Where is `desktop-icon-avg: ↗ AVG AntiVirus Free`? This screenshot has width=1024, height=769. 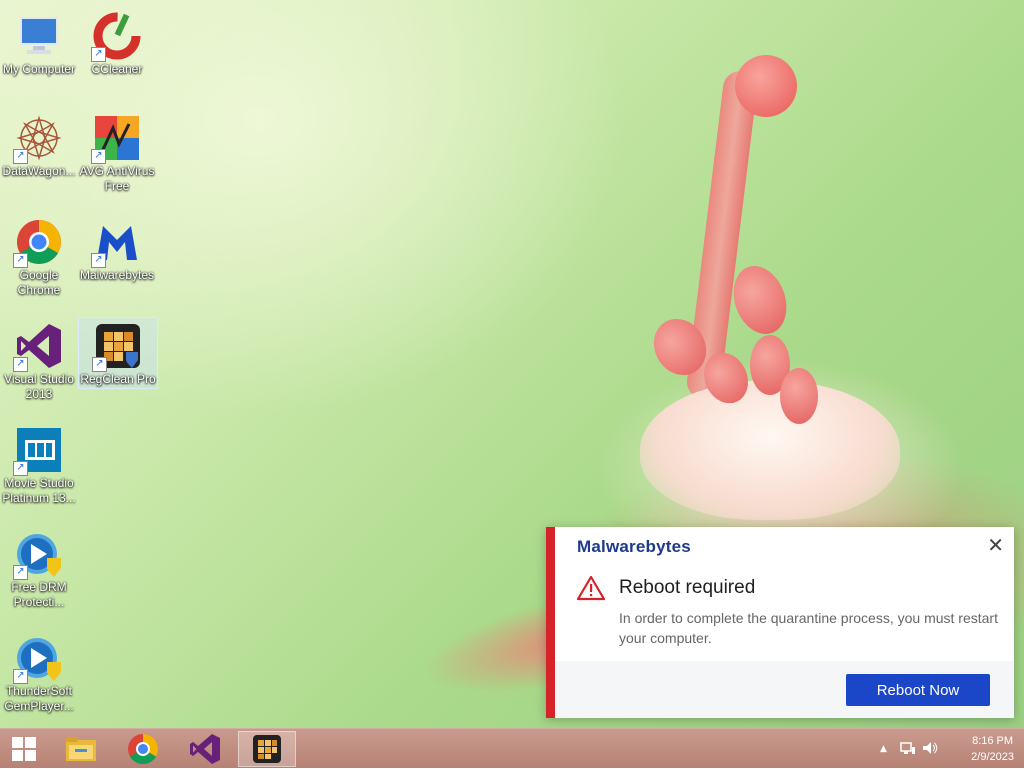 desktop-icon-avg: ↗ AVG AntiVirus Free is located at coordinates (117, 152).